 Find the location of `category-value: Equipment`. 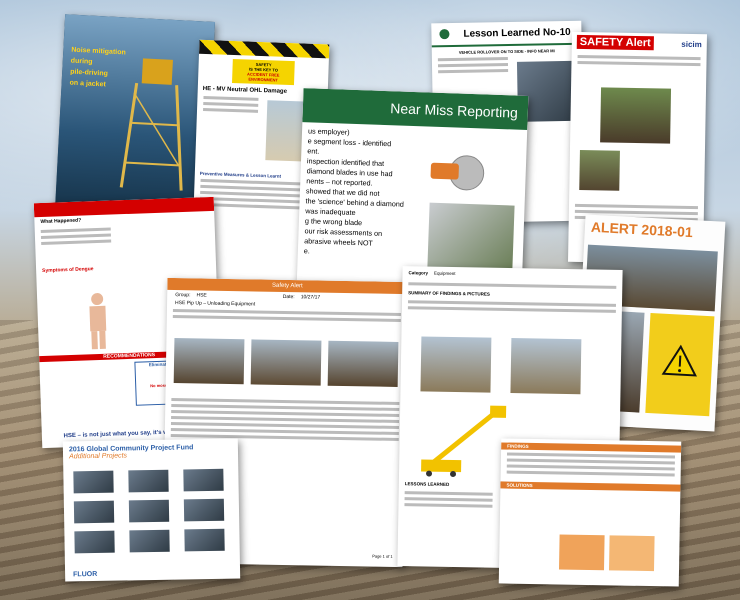

category-value: Equipment is located at coordinates (444, 273).